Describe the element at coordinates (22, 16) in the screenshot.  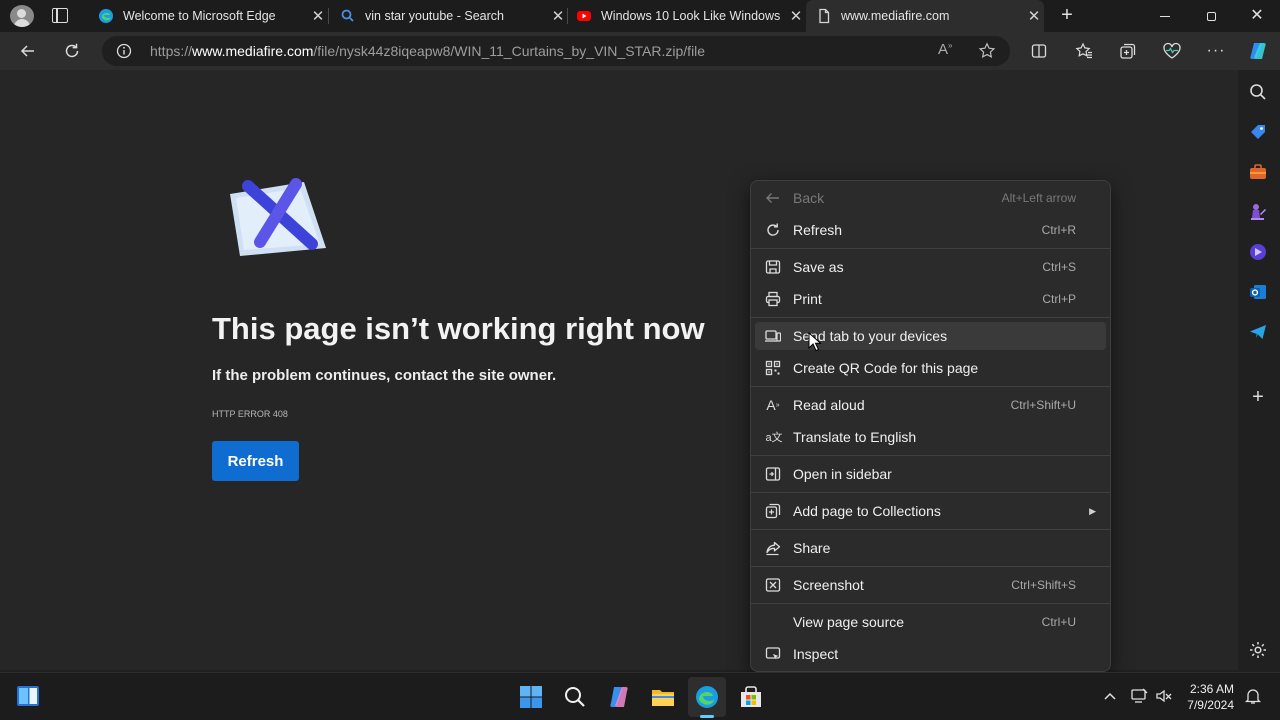
I see `profile-avatar` at that location.